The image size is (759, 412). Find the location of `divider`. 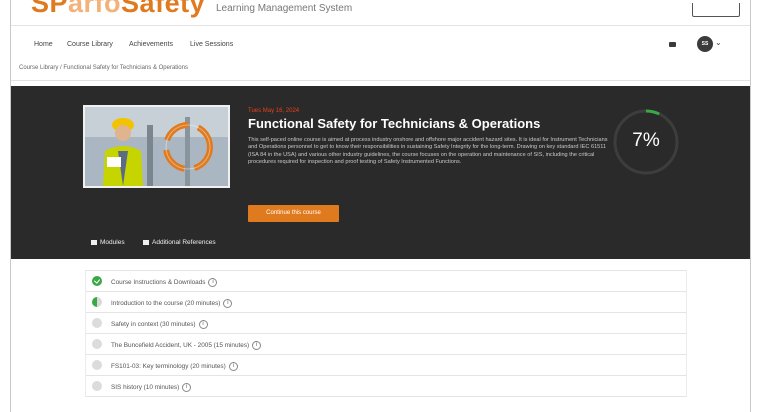

divider is located at coordinates (380, 80).